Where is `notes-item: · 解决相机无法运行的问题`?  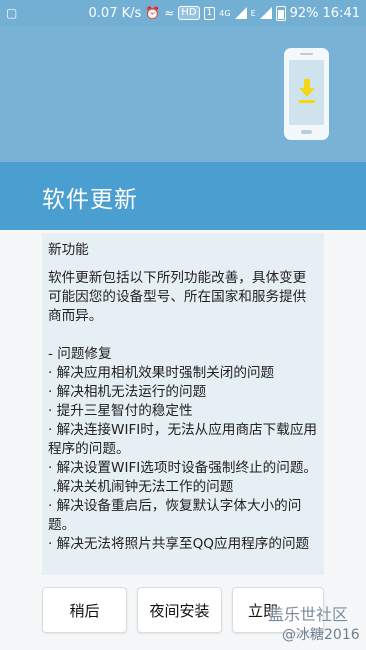
notes-item: · 解决相机无法运行的问题 is located at coordinates (127, 392).